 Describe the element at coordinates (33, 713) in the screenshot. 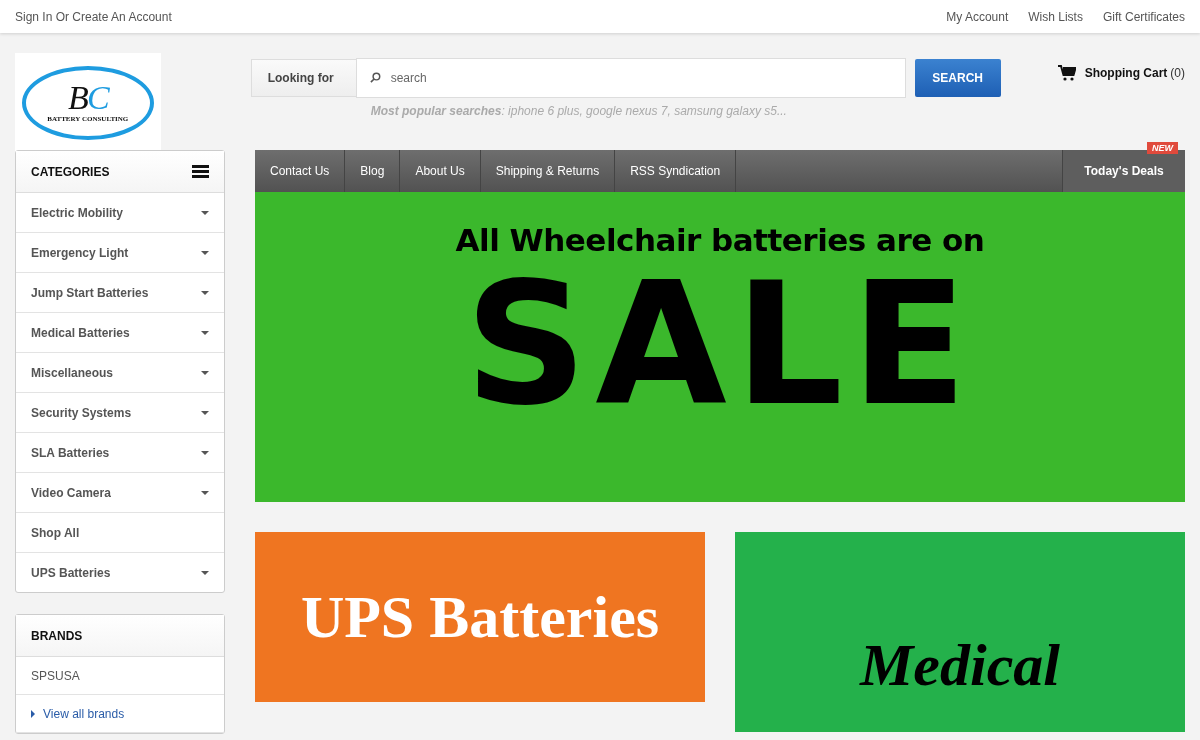

I see `triangle-icon` at that location.